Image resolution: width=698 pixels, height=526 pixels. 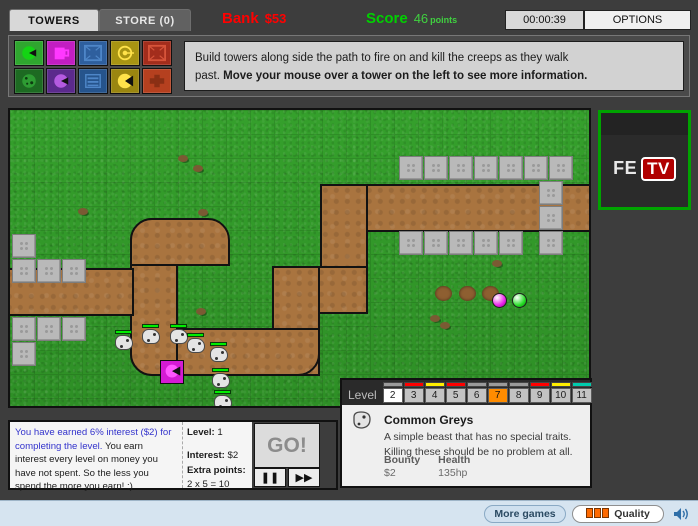 I want to click on extra-points-value-row: 2 x 5 = 10, so click(x=217, y=485).